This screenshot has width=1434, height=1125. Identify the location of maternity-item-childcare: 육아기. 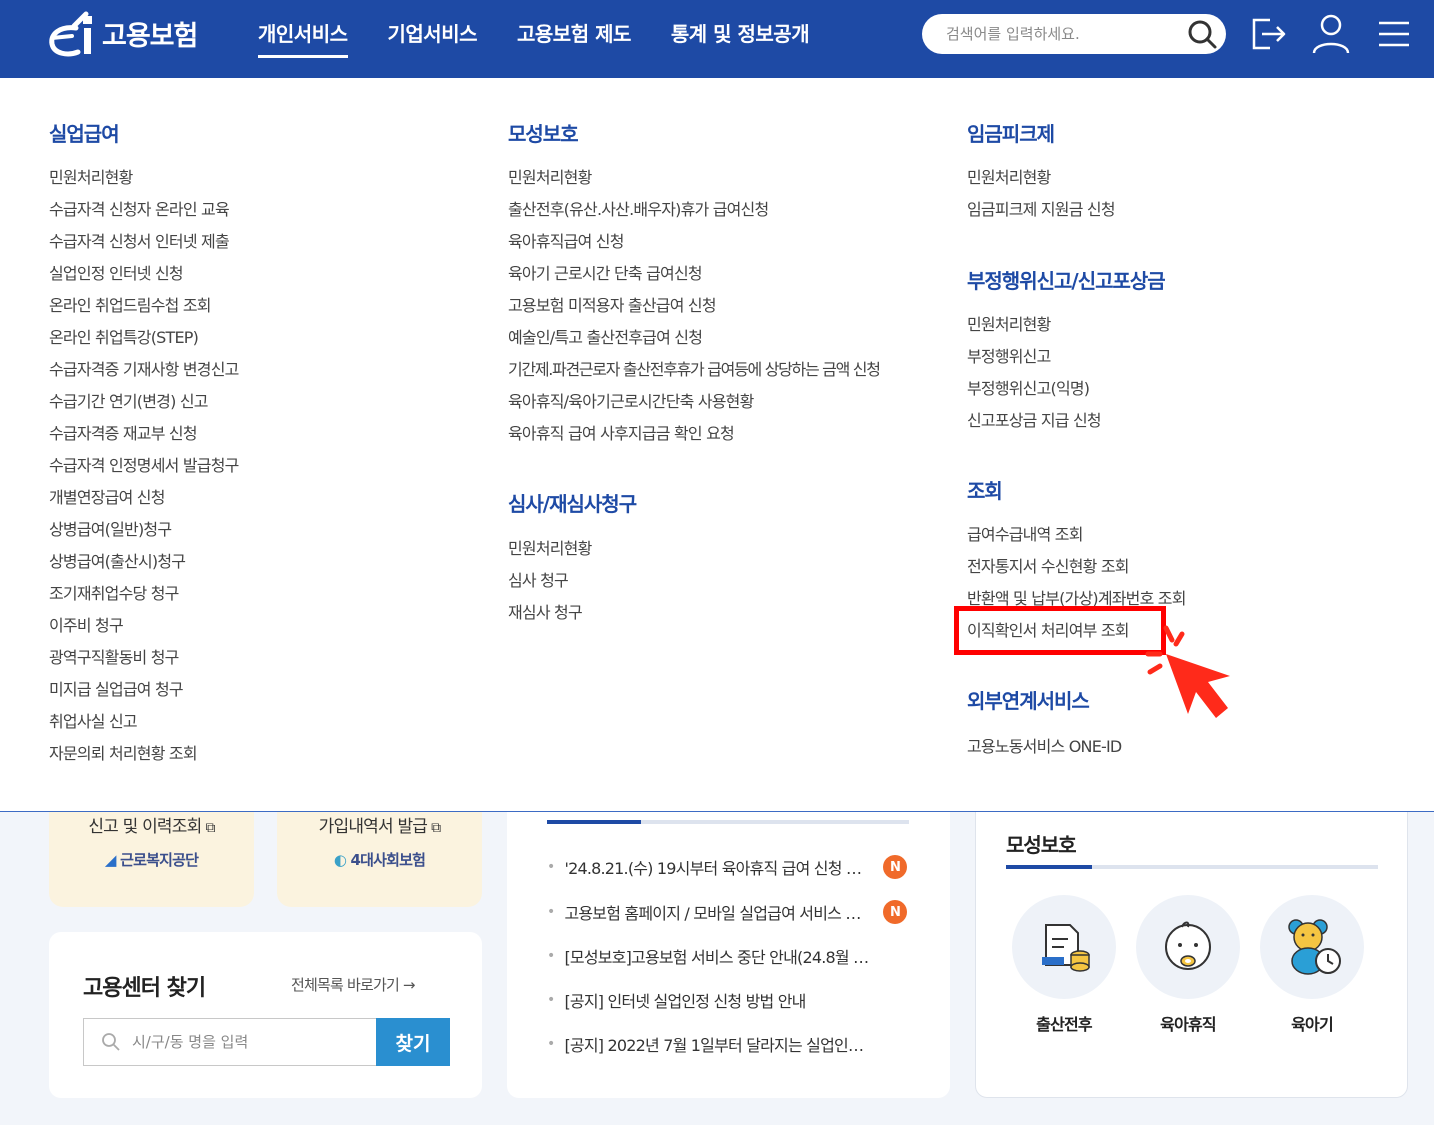
(1312, 965).